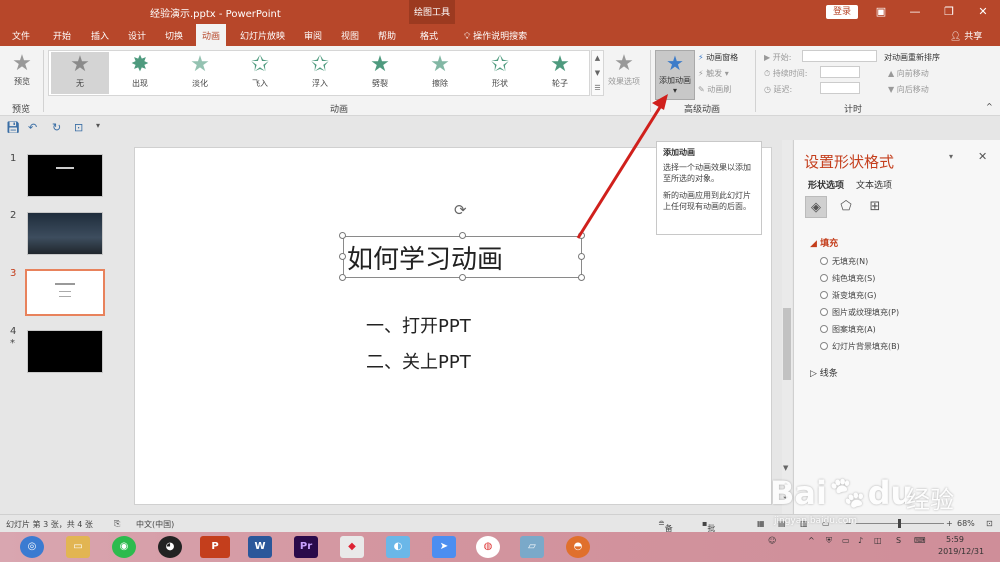 The height and width of the screenshot is (562, 1000). What do you see at coordinates (660, 102) in the screenshot?
I see `arrow-head` at bounding box center [660, 102].